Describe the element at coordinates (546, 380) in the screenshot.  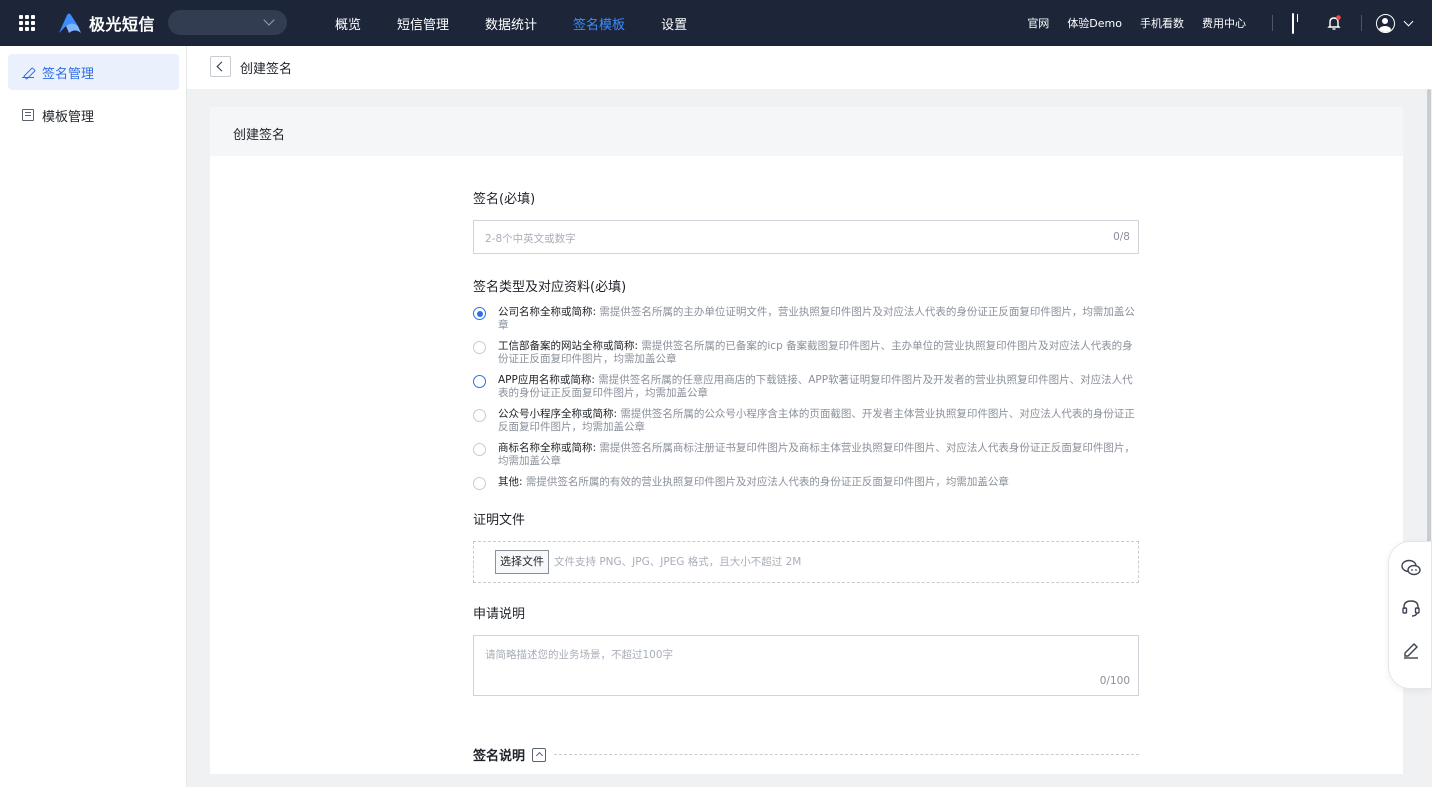
I see `option-title: APP应用名称或简称:` at that location.